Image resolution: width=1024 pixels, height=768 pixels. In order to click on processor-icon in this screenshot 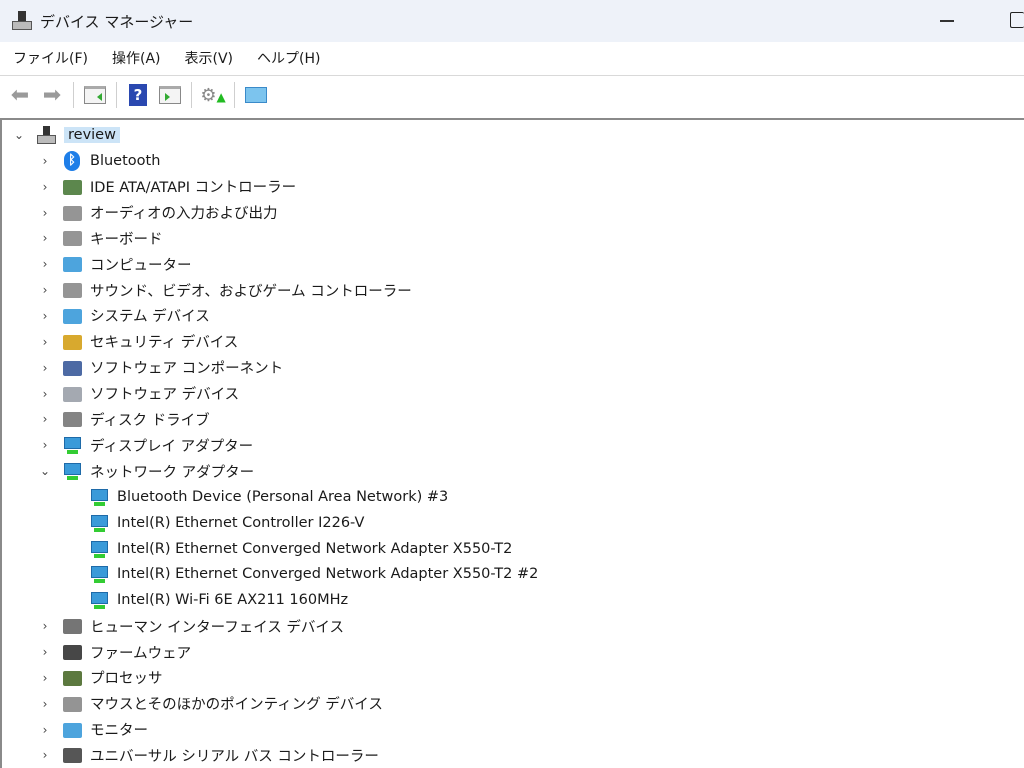, I will do `click(72, 678)`.